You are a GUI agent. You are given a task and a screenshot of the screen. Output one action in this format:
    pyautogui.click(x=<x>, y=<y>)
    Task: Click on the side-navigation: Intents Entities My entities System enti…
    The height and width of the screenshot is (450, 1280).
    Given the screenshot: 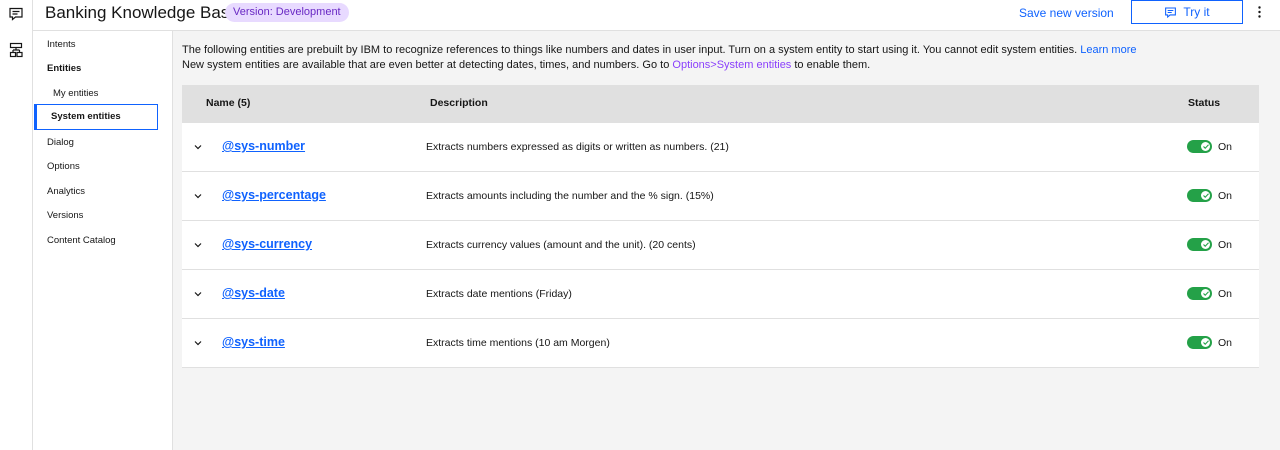 What is the action you would take?
    pyautogui.click(x=103, y=240)
    